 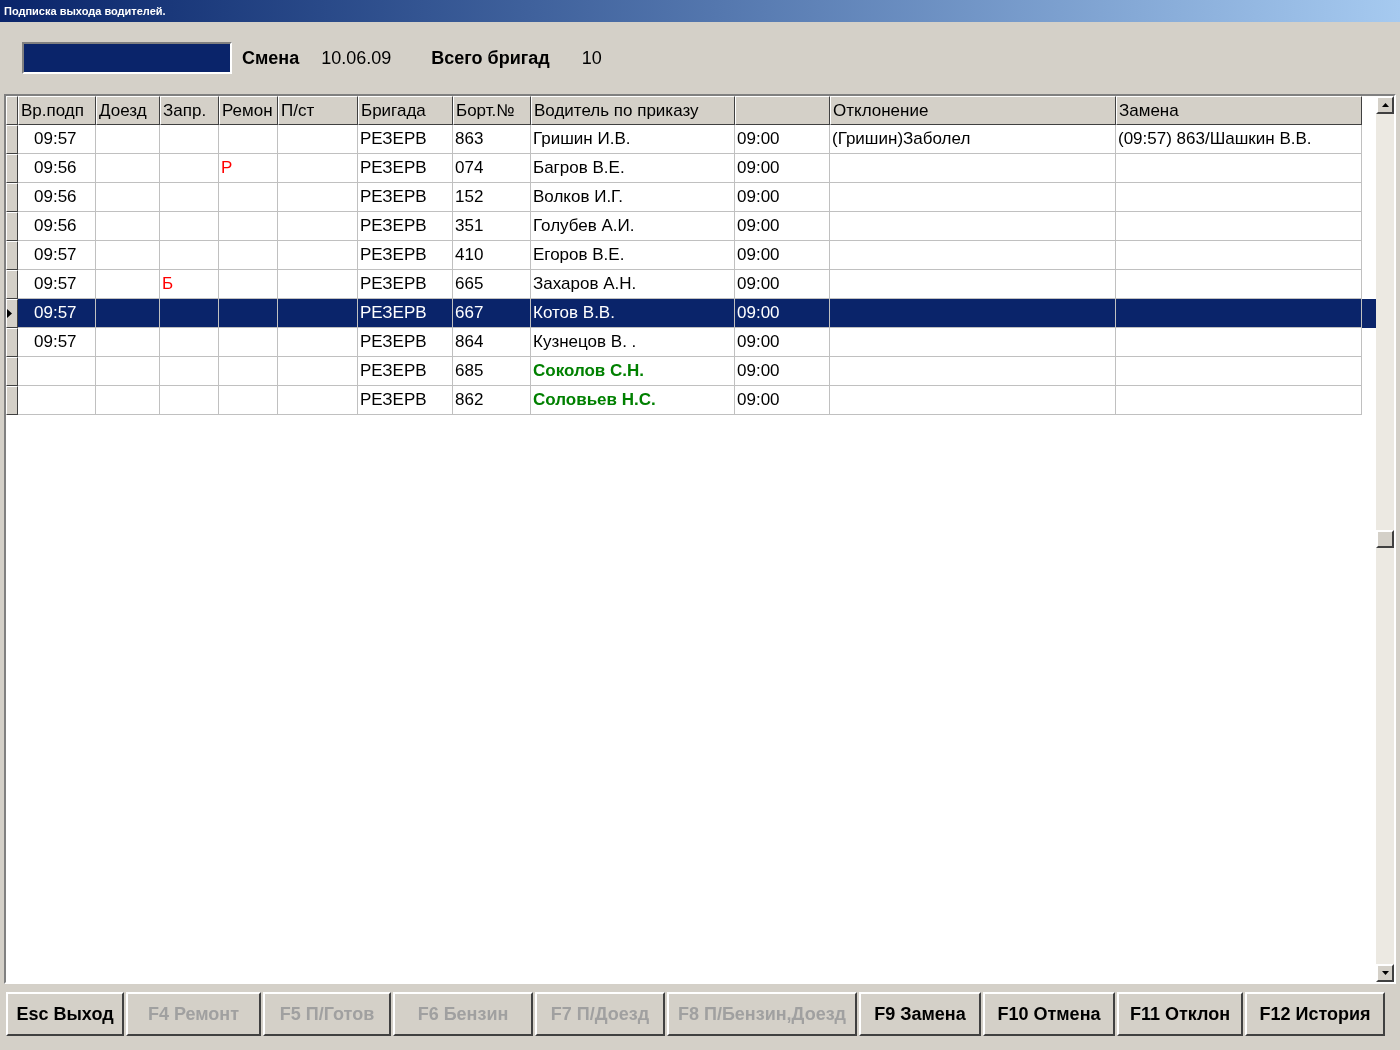 I want to click on scroll-down-button, so click(x=1385, y=973).